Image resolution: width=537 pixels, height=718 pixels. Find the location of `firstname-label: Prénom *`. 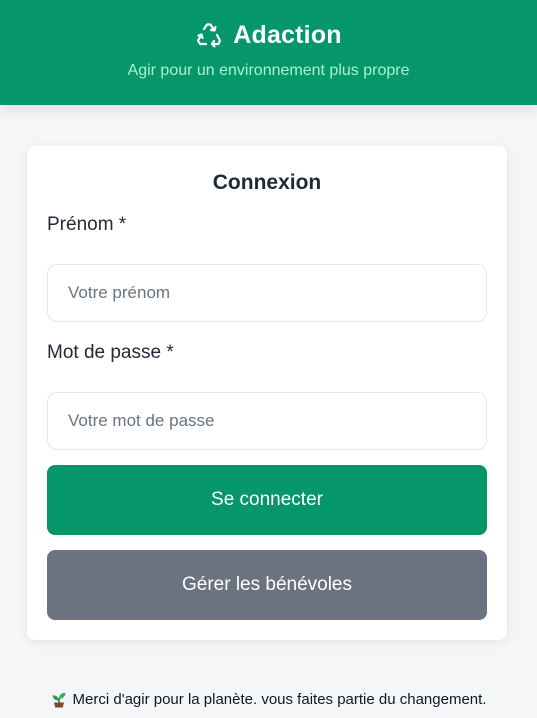

firstname-label: Prénom * is located at coordinates (87, 224).